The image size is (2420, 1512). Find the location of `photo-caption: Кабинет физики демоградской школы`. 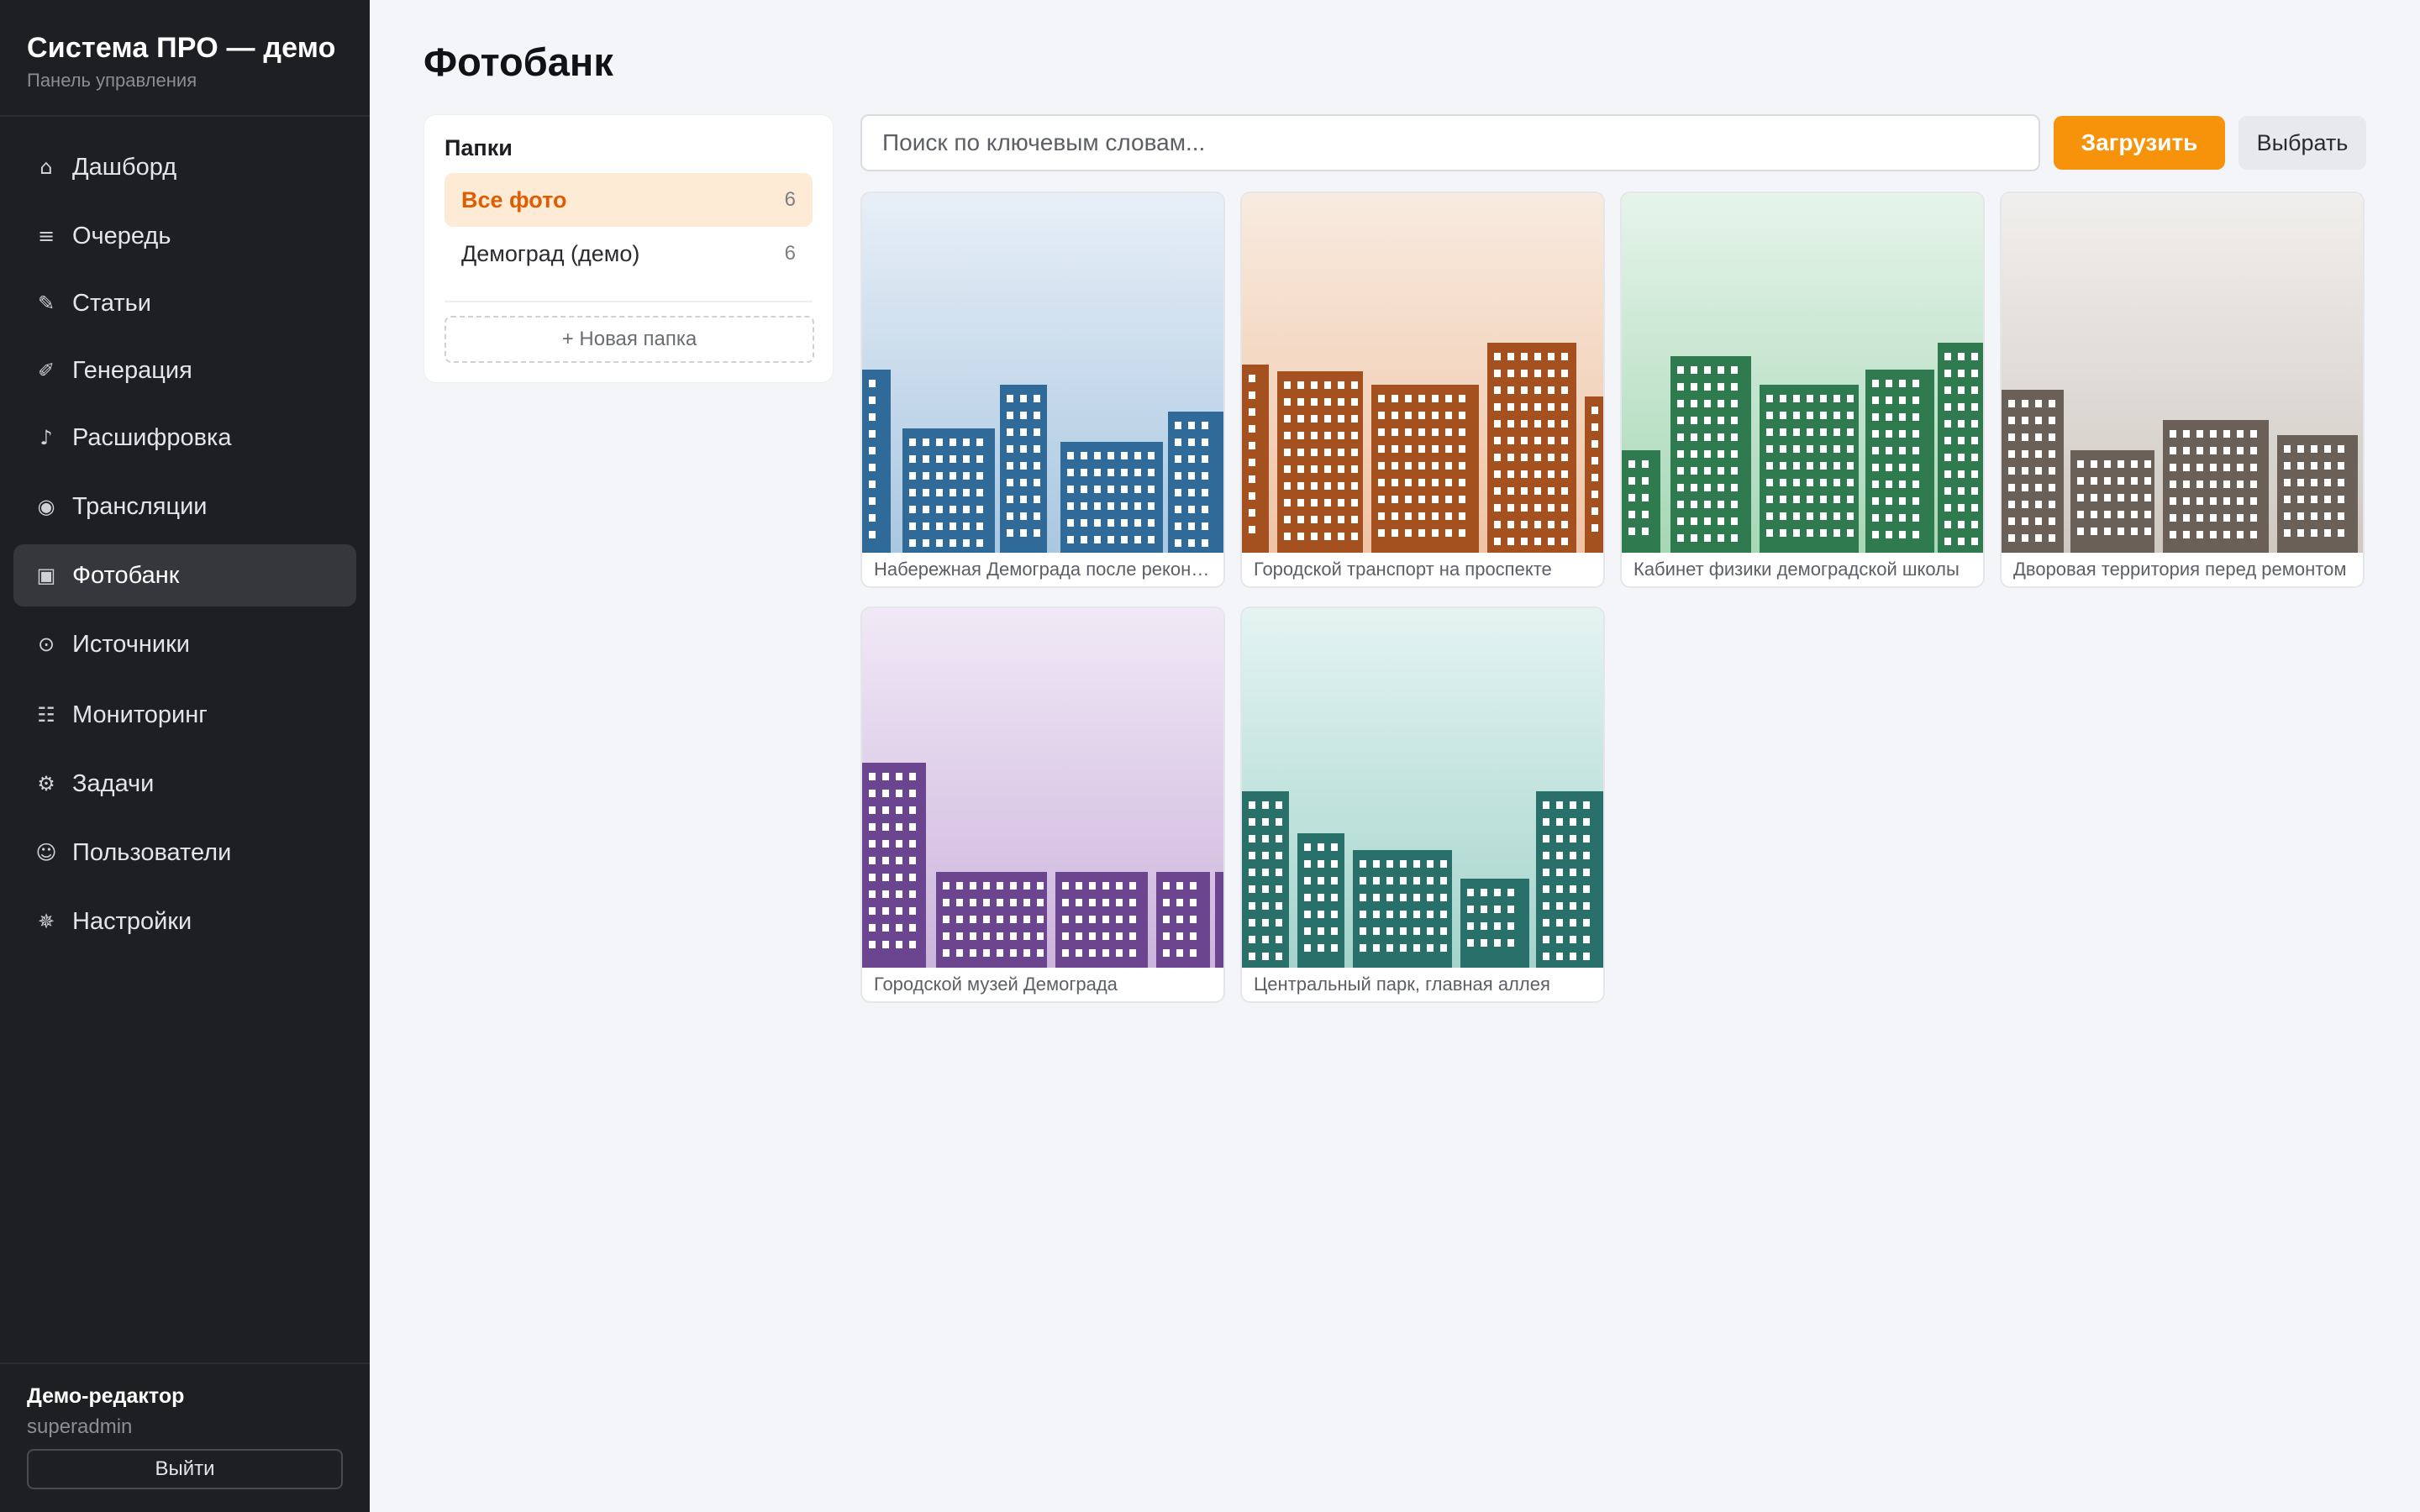

photo-caption: Кабинет физики демоградской школы is located at coordinates (1797, 569).